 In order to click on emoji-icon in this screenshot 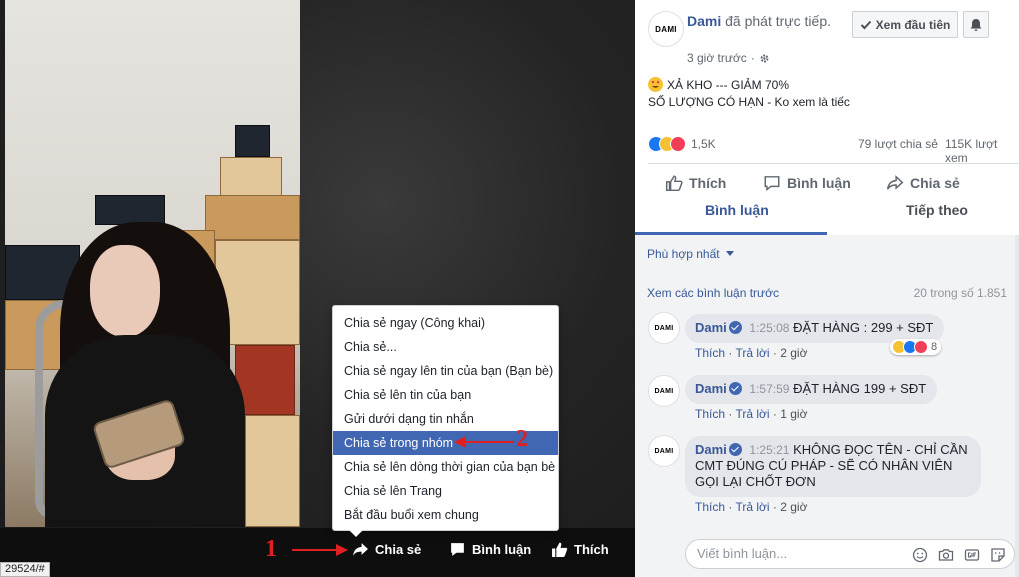, I will do `click(920, 555)`.